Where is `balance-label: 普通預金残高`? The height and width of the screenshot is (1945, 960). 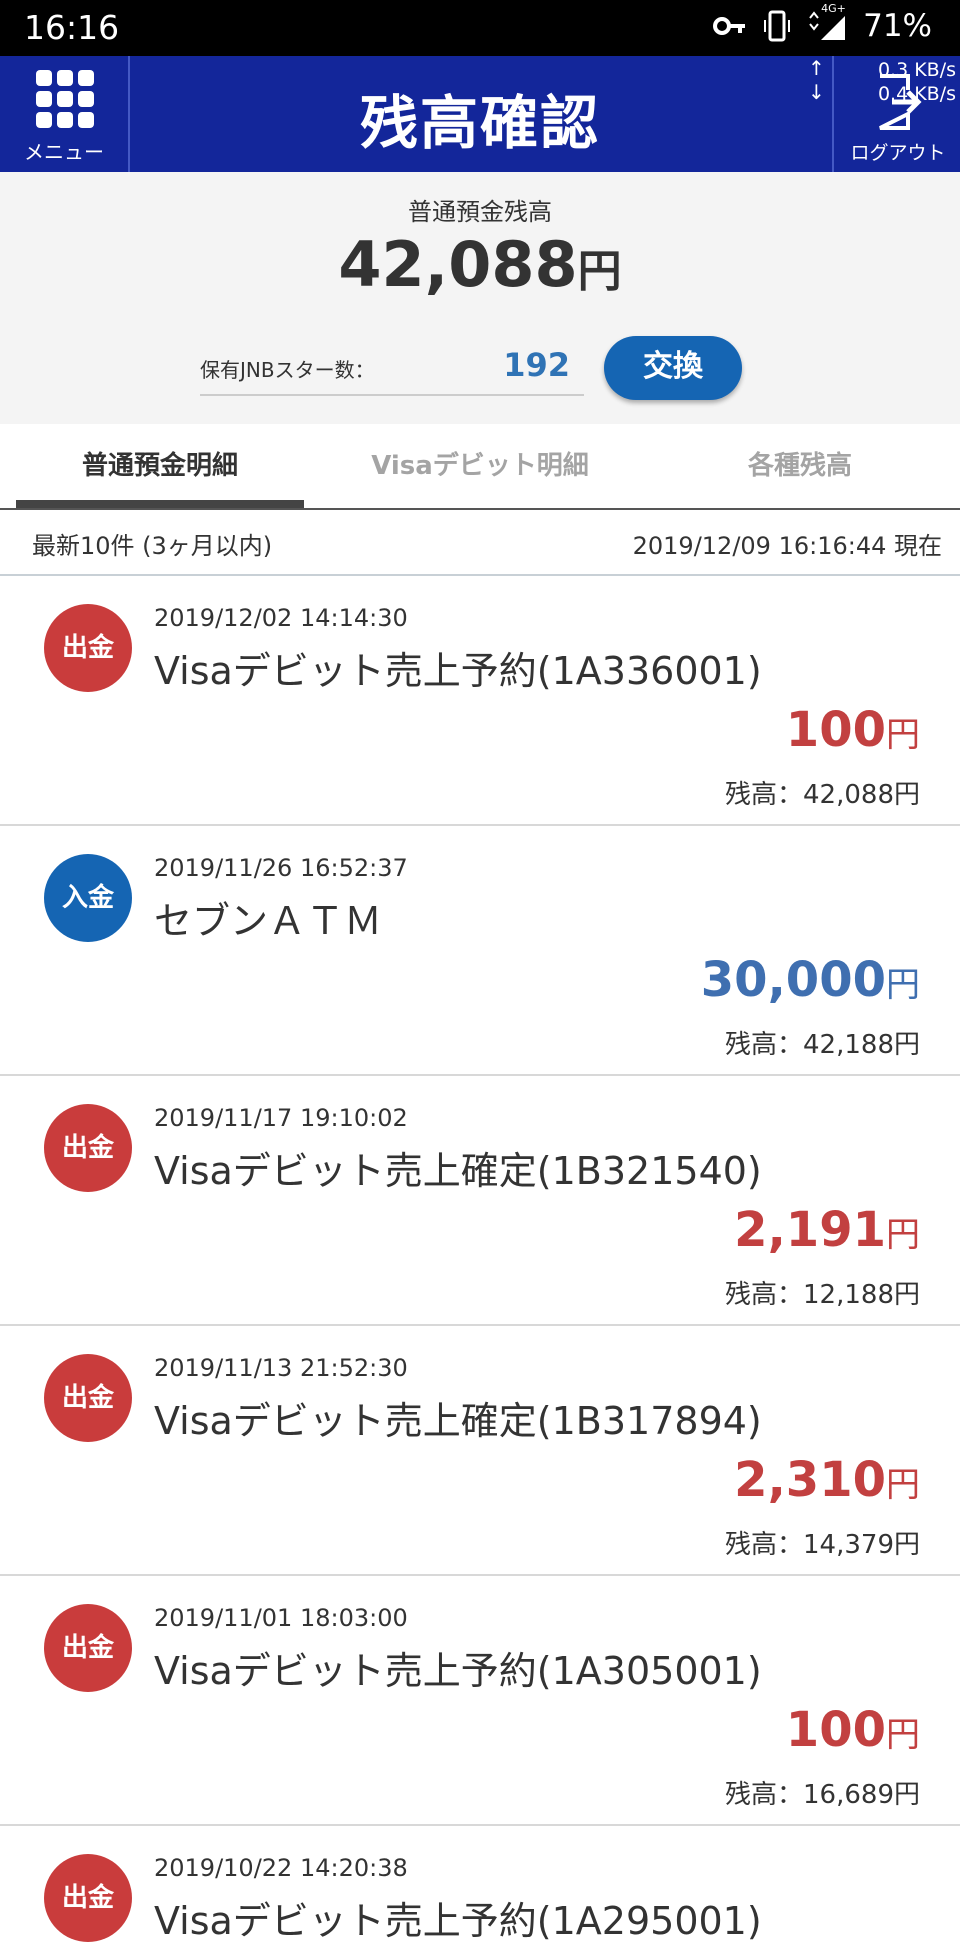
balance-label: 普通預金残高 is located at coordinates (480, 212).